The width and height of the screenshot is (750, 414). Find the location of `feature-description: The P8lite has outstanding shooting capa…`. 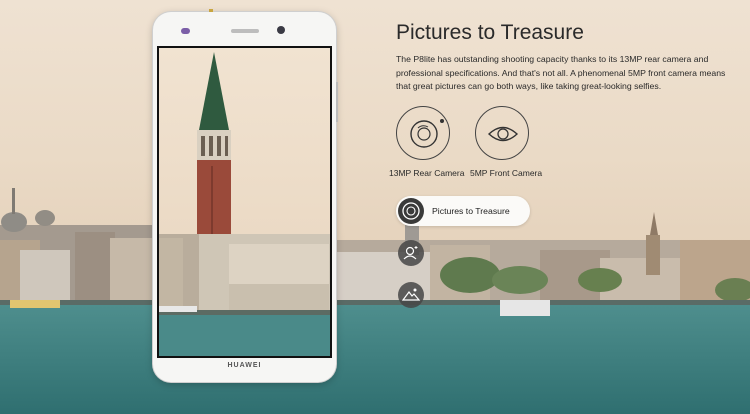

feature-description: The P8lite has outstanding shooting capa… is located at coordinates (561, 73).